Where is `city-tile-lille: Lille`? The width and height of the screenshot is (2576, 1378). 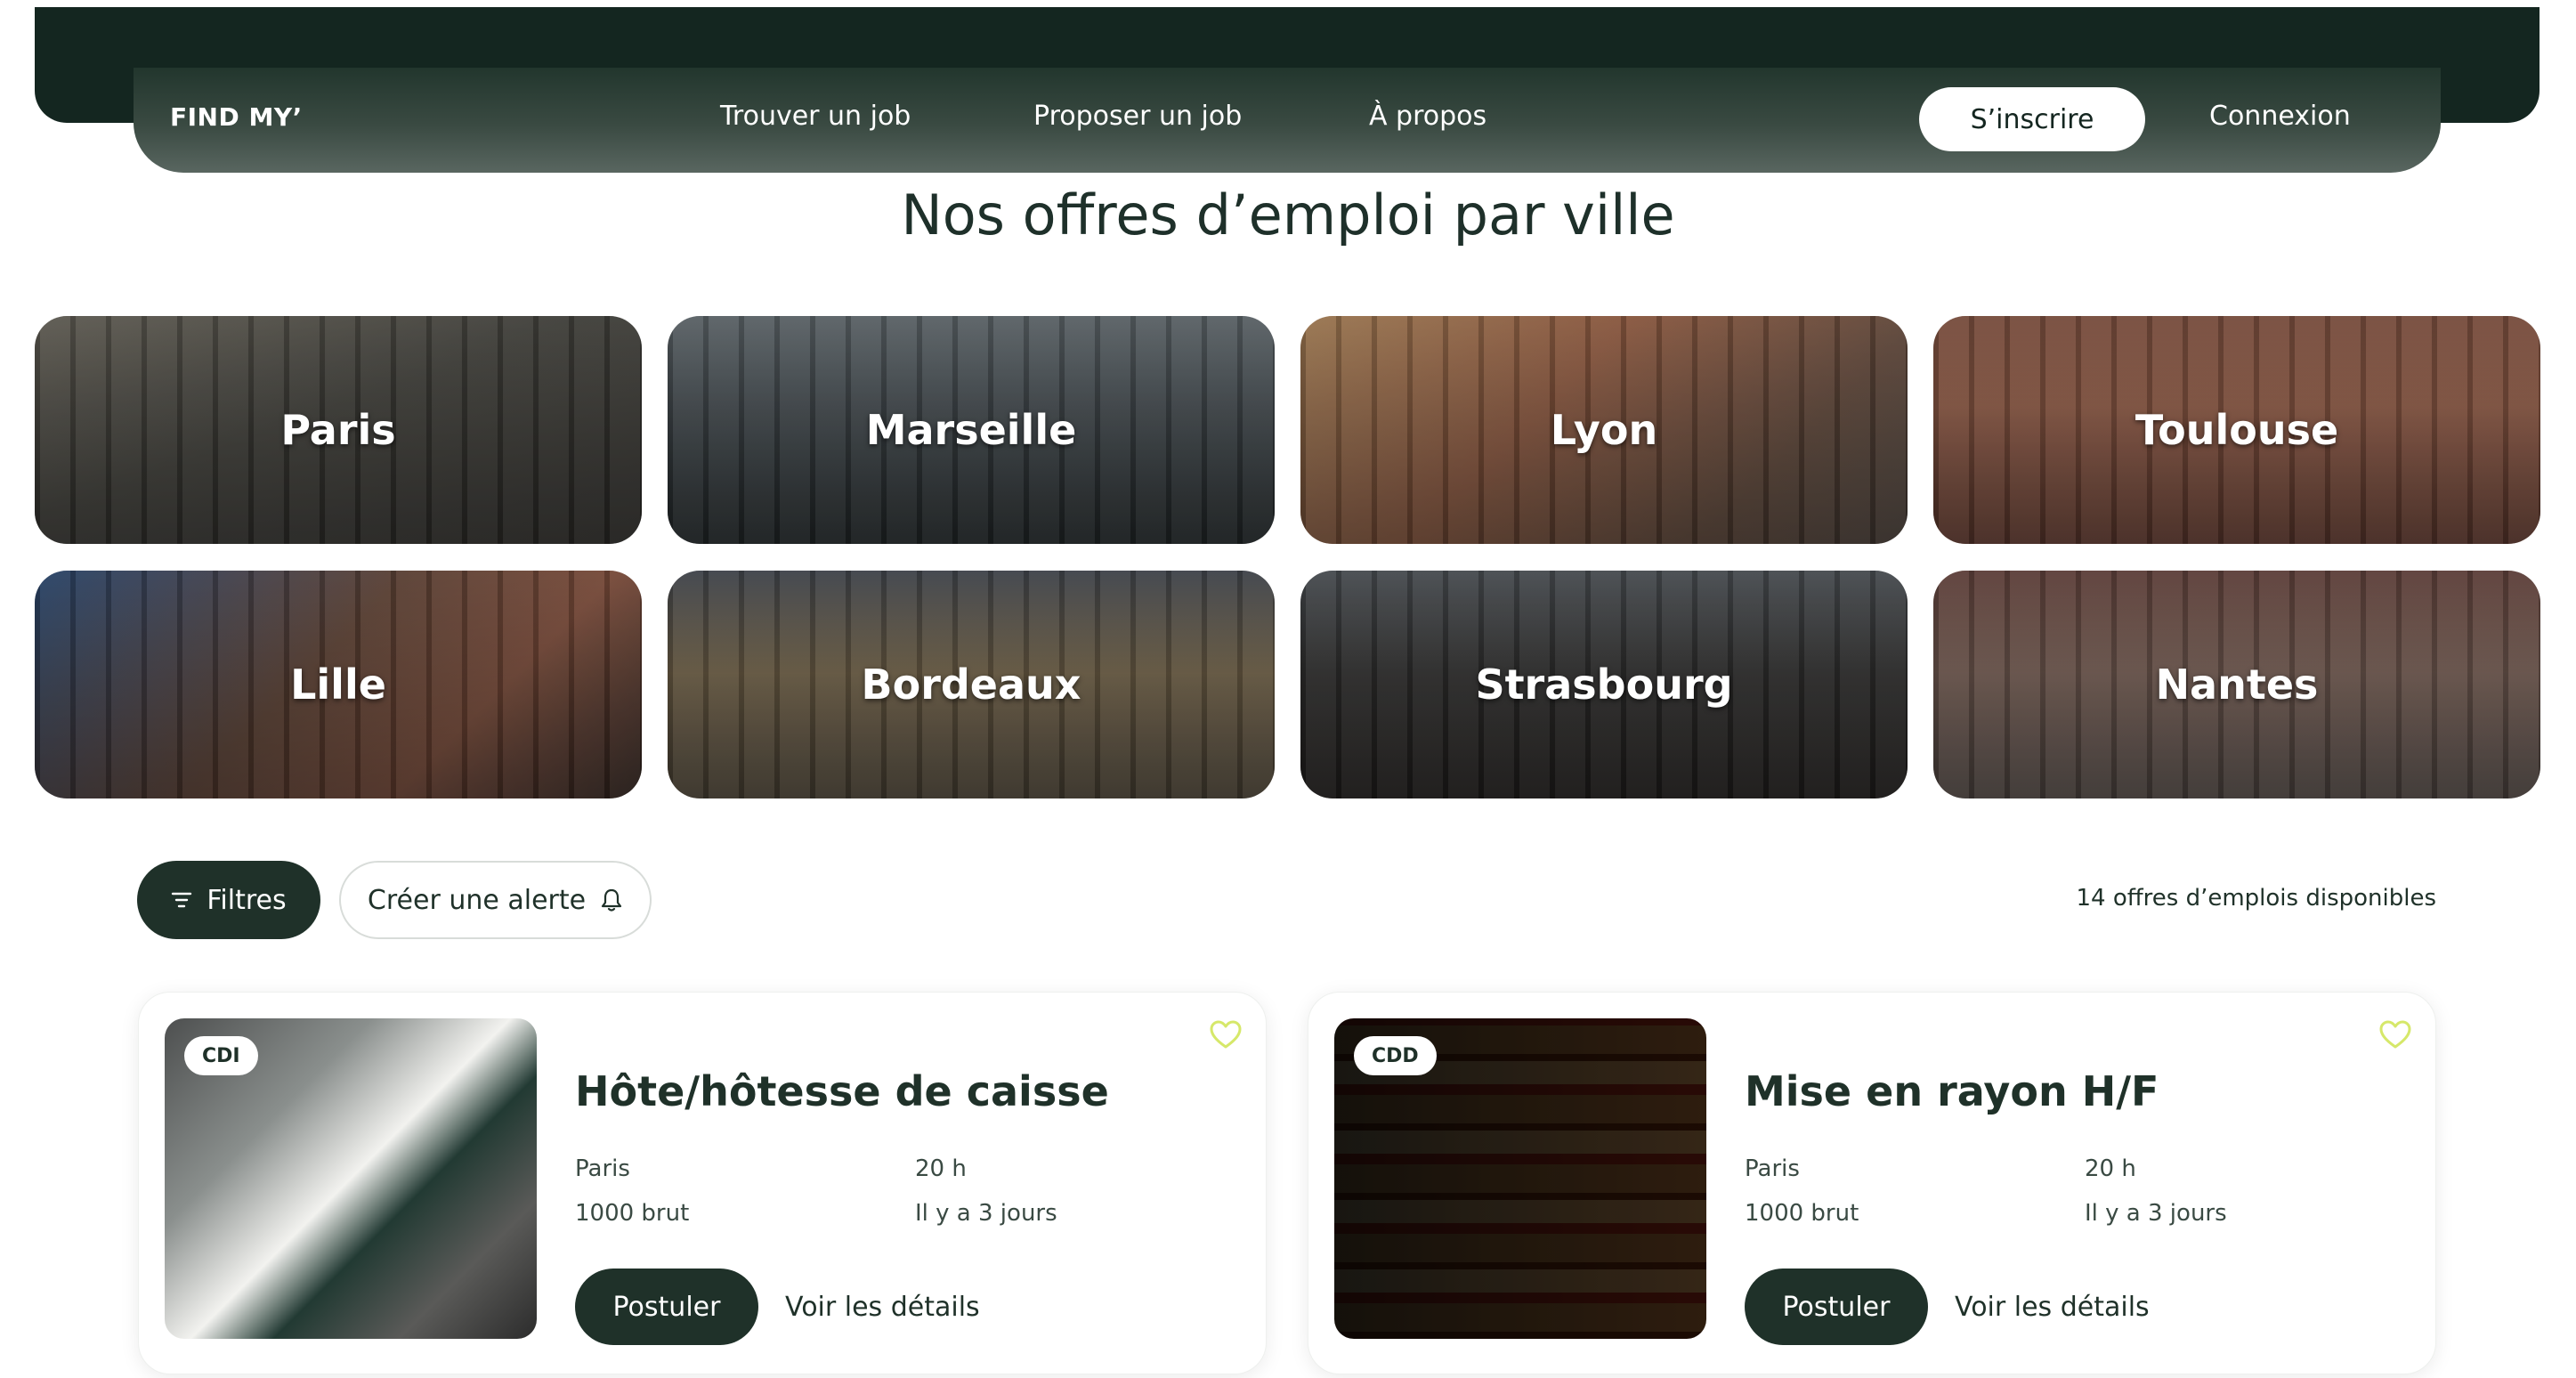
city-tile-lille: Lille is located at coordinates (339, 684).